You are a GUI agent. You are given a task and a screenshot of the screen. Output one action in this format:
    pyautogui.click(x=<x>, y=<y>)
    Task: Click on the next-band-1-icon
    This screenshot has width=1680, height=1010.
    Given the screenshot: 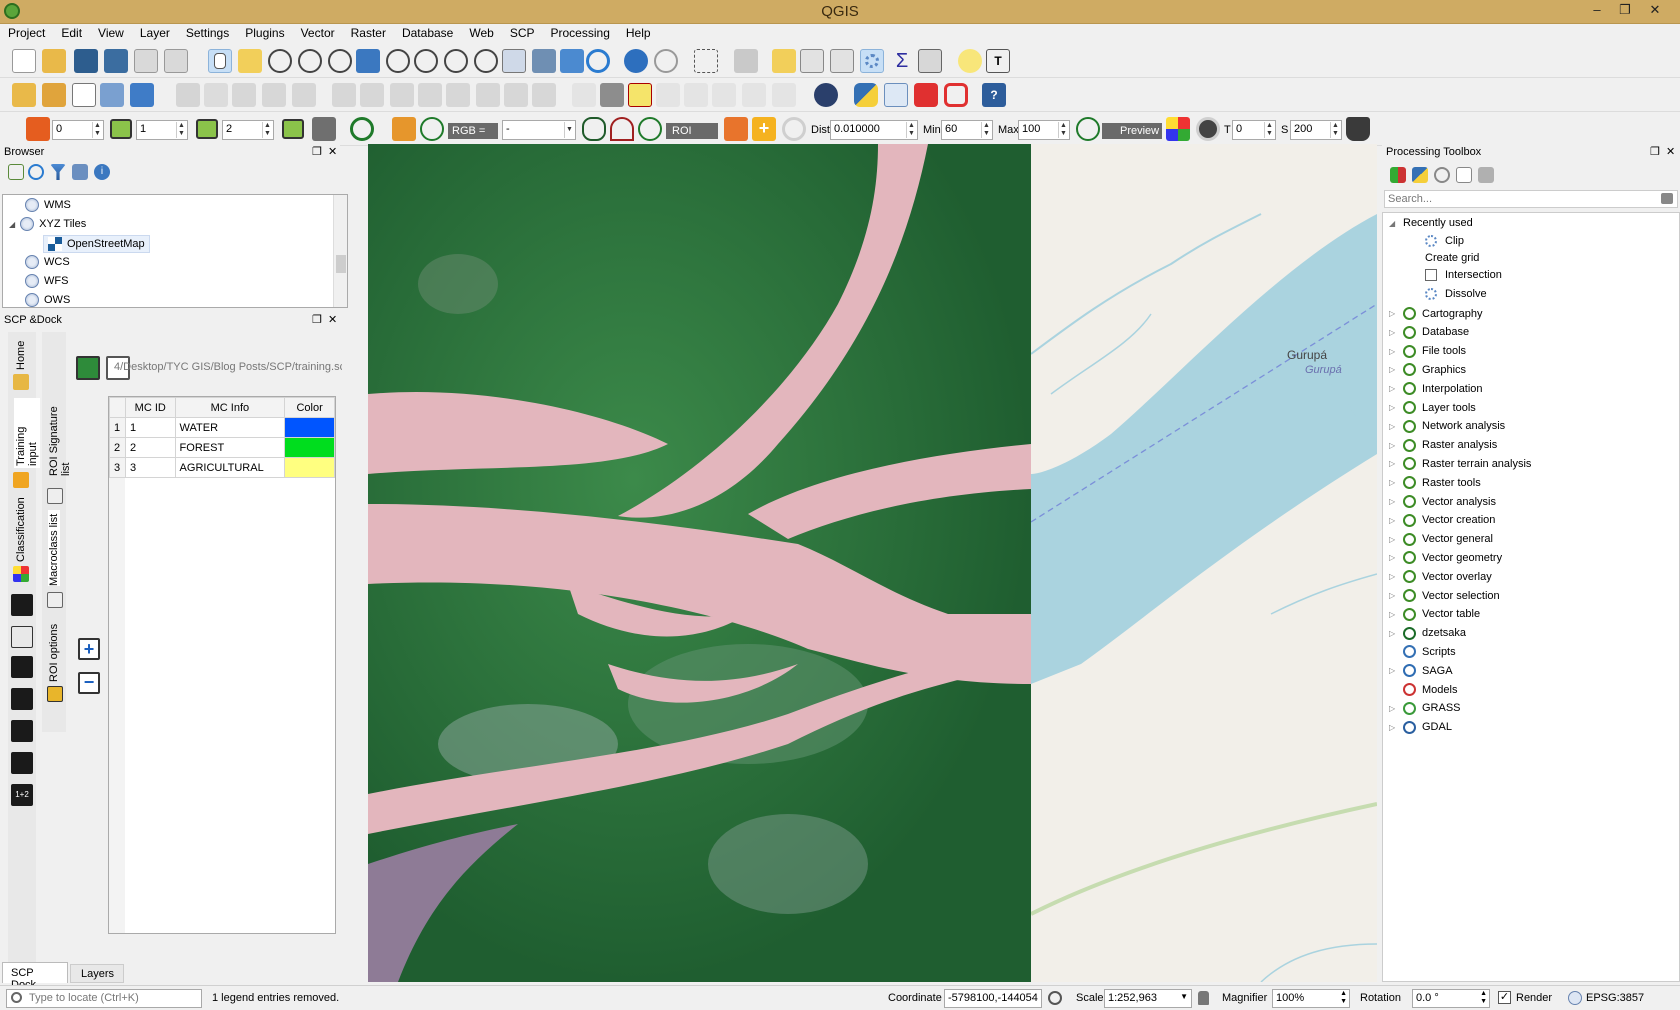 What is the action you would take?
    pyautogui.click(x=121, y=129)
    